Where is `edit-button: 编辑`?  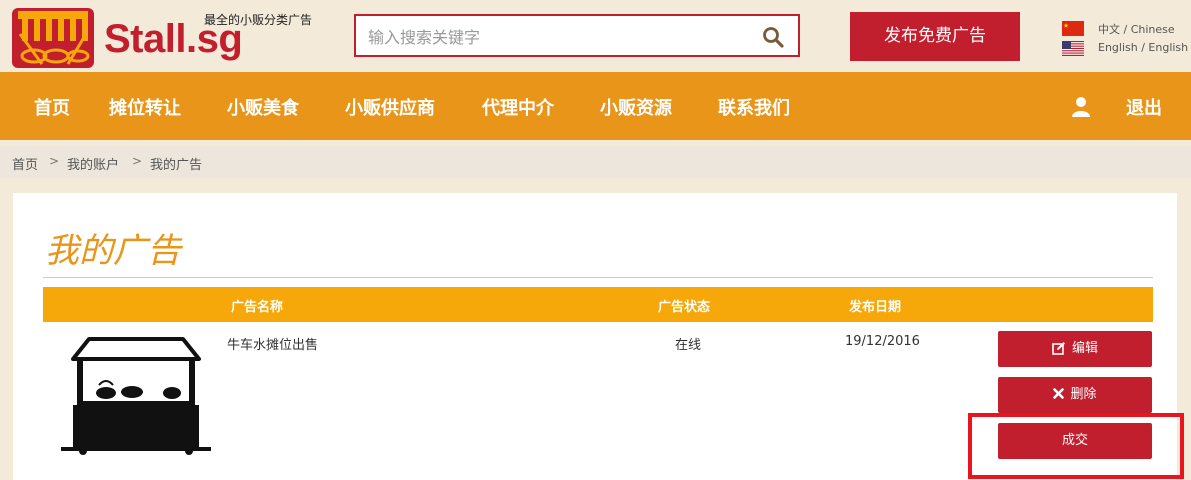
edit-button: 编辑 is located at coordinates (1075, 349).